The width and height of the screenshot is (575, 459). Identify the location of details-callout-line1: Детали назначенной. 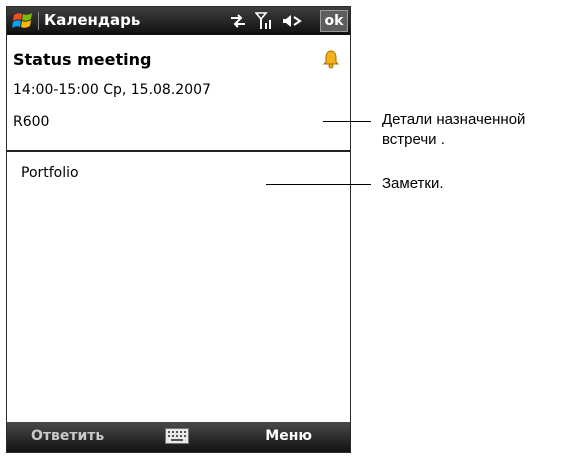
(454, 119).